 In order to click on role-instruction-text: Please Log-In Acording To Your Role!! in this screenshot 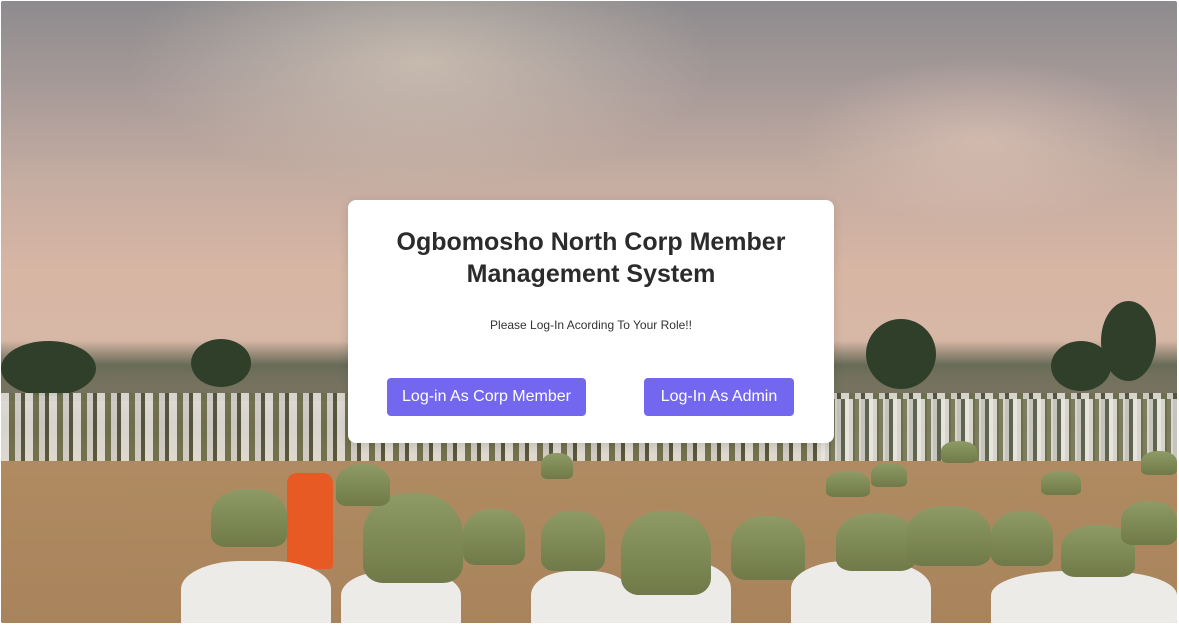, I will do `click(591, 325)`.